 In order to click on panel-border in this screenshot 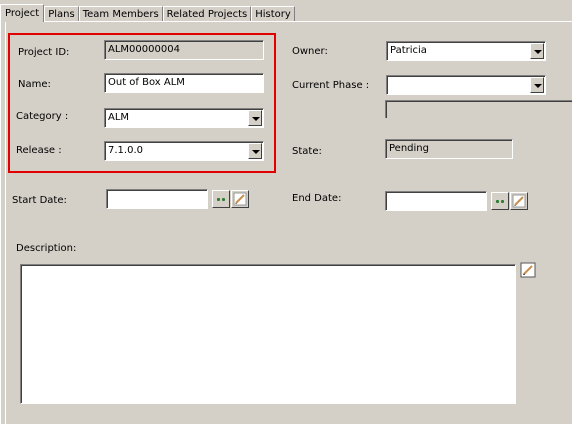, I will do `click(0, 223)`.